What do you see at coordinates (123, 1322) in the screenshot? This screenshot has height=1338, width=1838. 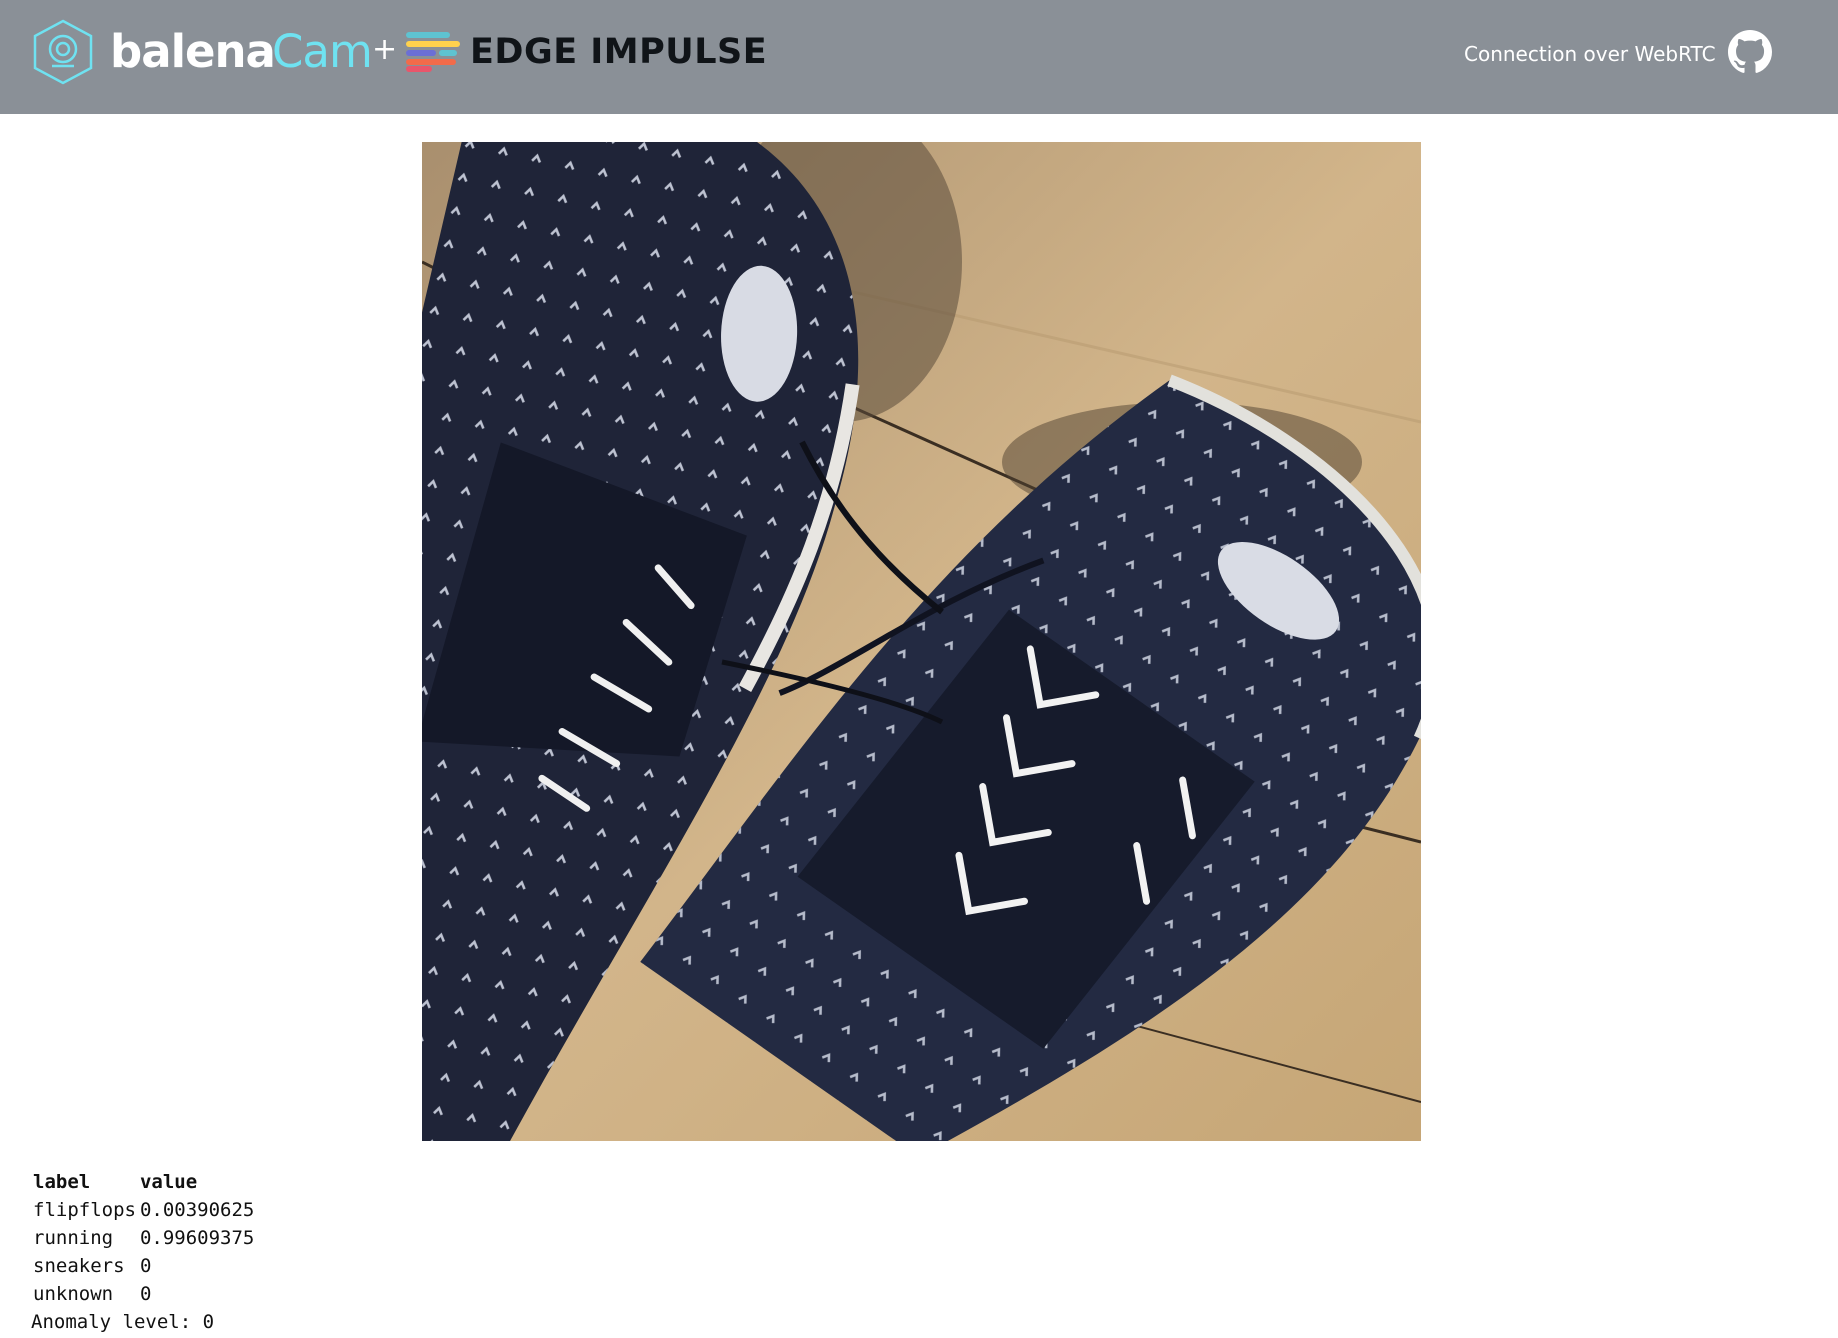 I see `anomaly-level-text: Anomaly level: 0` at bounding box center [123, 1322].